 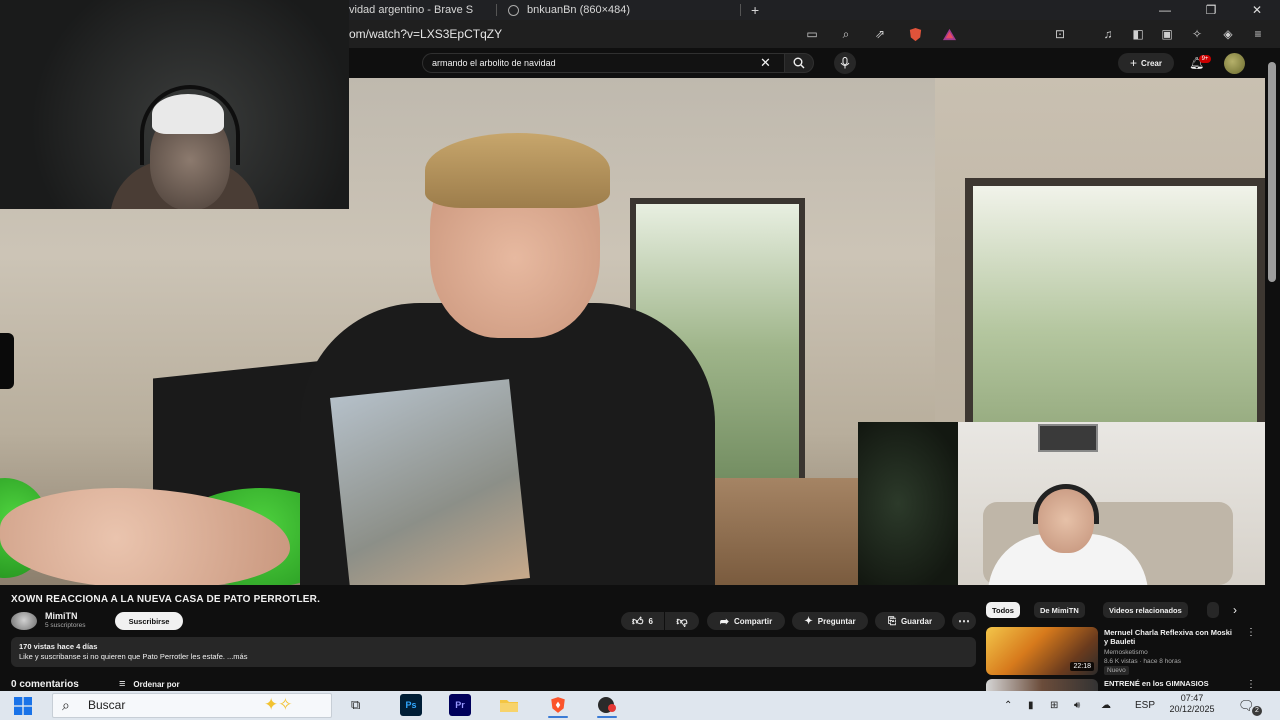 I want to click on channel-avatar, so click(x=24, y=621).